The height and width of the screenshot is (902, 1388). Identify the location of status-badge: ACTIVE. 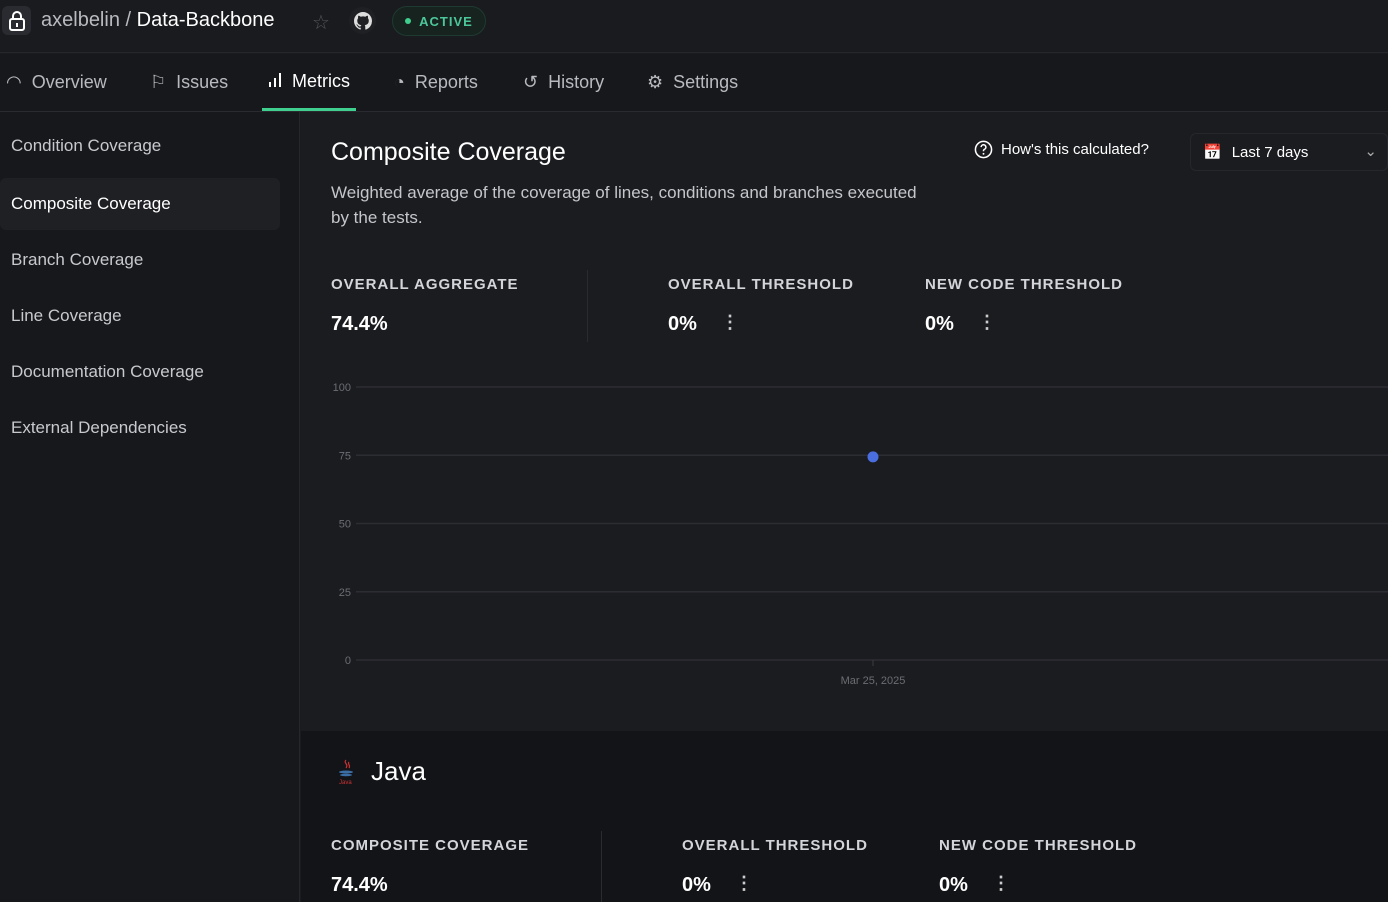
(439, 21).